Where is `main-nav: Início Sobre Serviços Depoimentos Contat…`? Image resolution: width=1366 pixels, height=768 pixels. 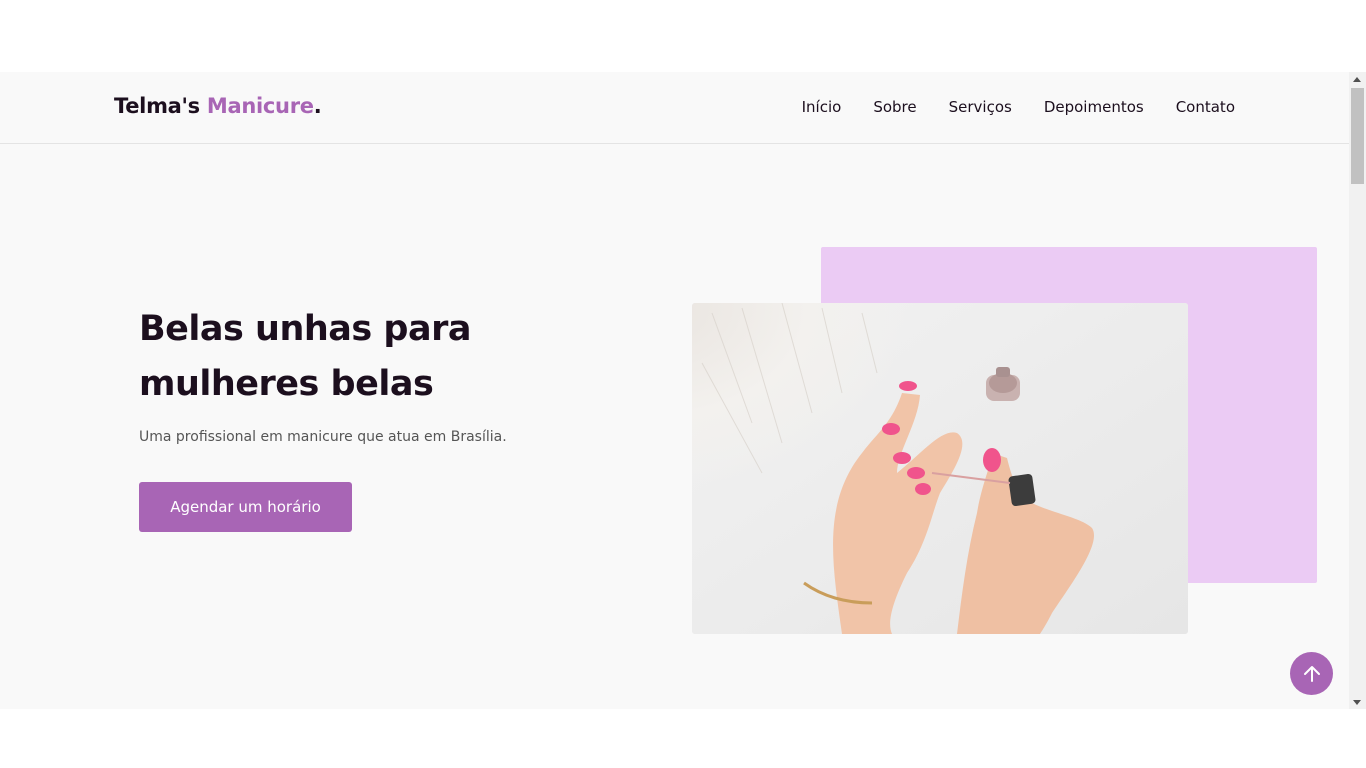 main-nav: Início Sobre Serviços Depoimentos Contat… is located at coordinates (1018, 107).